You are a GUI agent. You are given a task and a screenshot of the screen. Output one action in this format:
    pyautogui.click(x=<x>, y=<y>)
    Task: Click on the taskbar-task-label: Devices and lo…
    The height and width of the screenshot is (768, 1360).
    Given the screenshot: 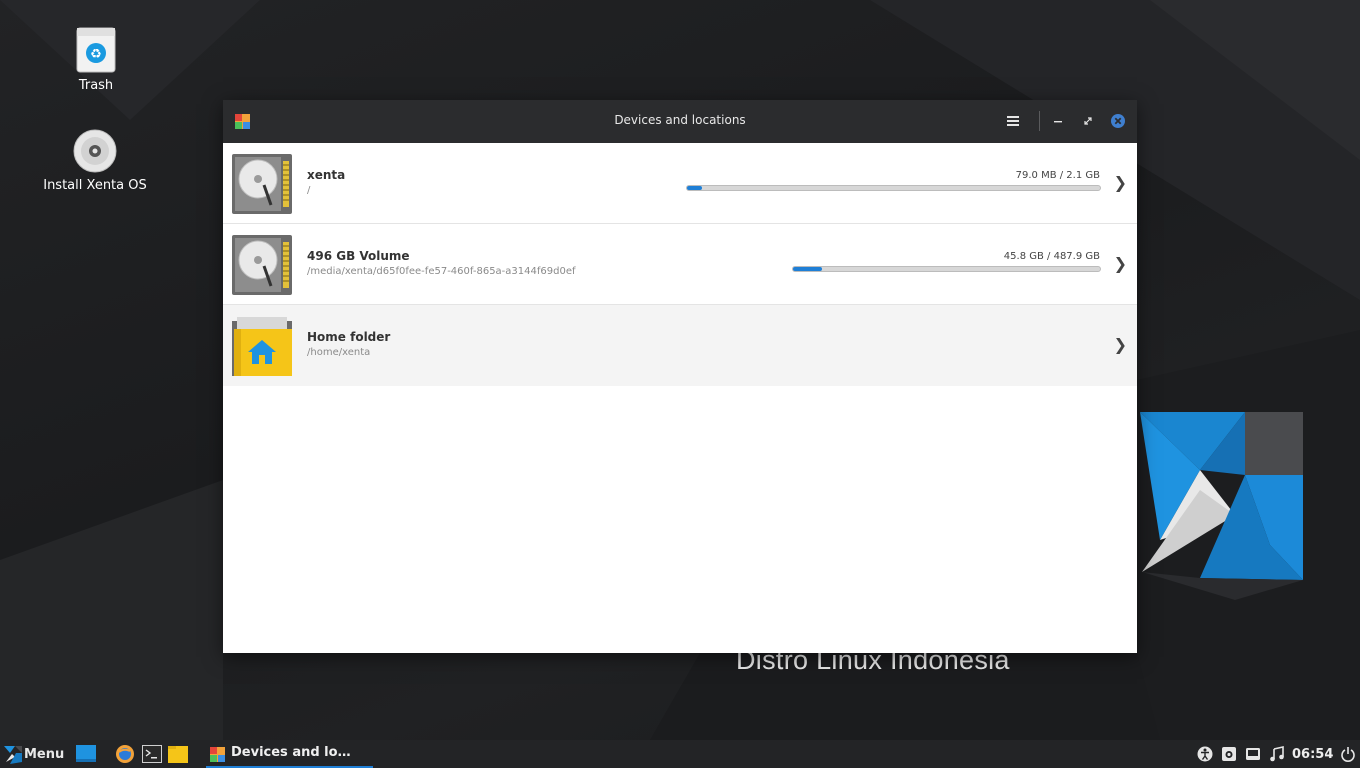 What is the action you would take?
    pyautogui.click(x=291, y=752)
    